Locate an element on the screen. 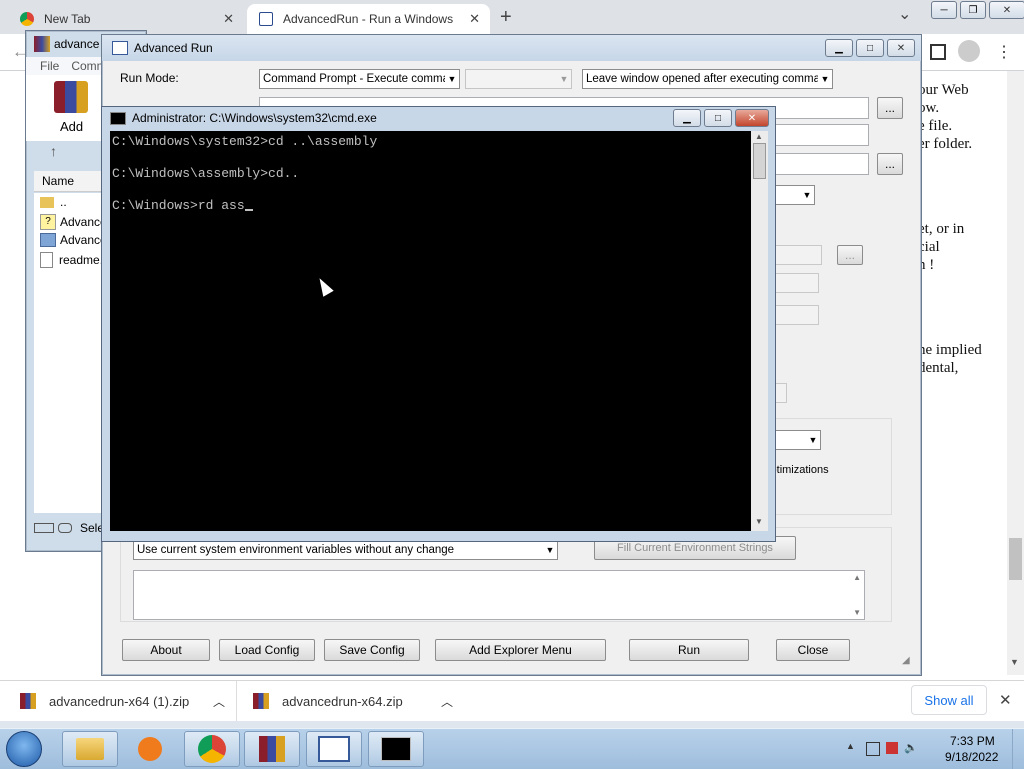 This screenshot has width=1024, height=769. tab-label: New Tab is located at coordinates (67, 19).